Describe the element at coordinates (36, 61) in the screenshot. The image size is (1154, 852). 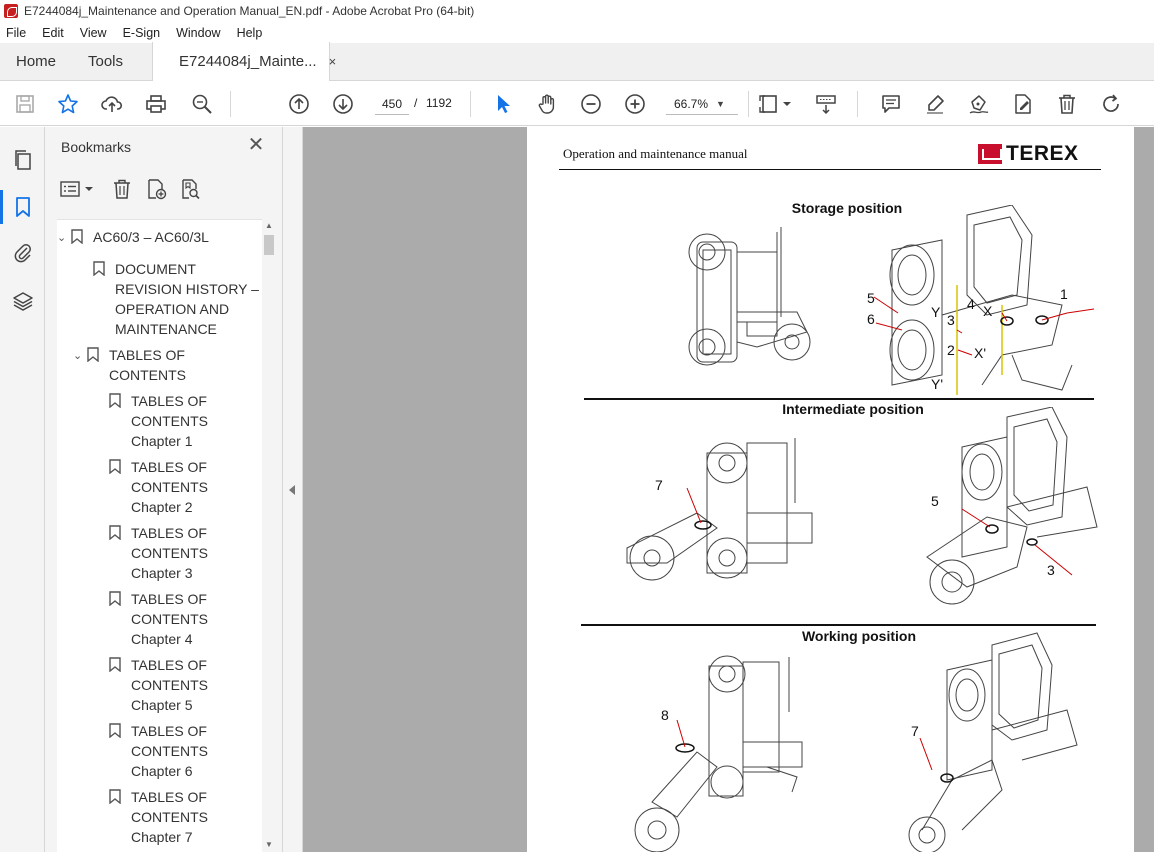
I see `tab-home: Home` at that location.